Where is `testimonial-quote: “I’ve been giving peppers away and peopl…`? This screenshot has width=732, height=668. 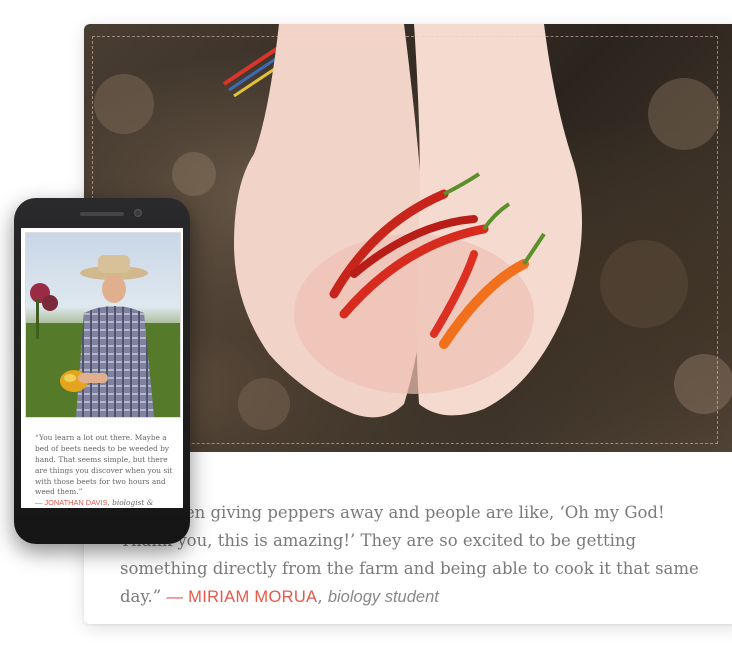
testimonial-quote: “I’ve been giving peppers away and peopl… is located at coordinates (410, 555).